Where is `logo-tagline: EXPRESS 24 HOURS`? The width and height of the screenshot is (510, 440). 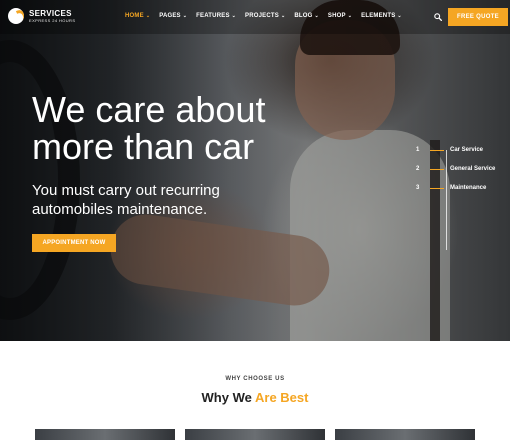
logo-tagline: EXPRESS 24 HOURS is located at coordinates (52, 20).